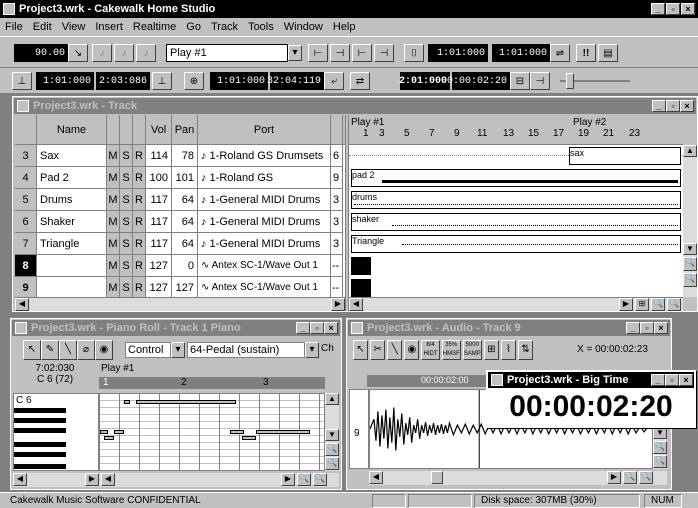 This screenshot has height=508, width=698. I want to click on track-vol: 100, so click(159, 177).